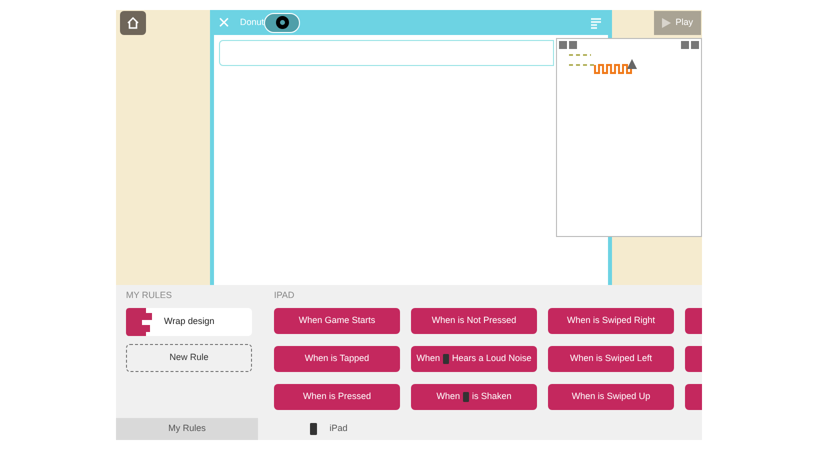 Image resolution: width=818 pixels, height=460 pixels. Describe the element at coordinates (667, 23) in the screenshot. I see `play-icon` at that location.